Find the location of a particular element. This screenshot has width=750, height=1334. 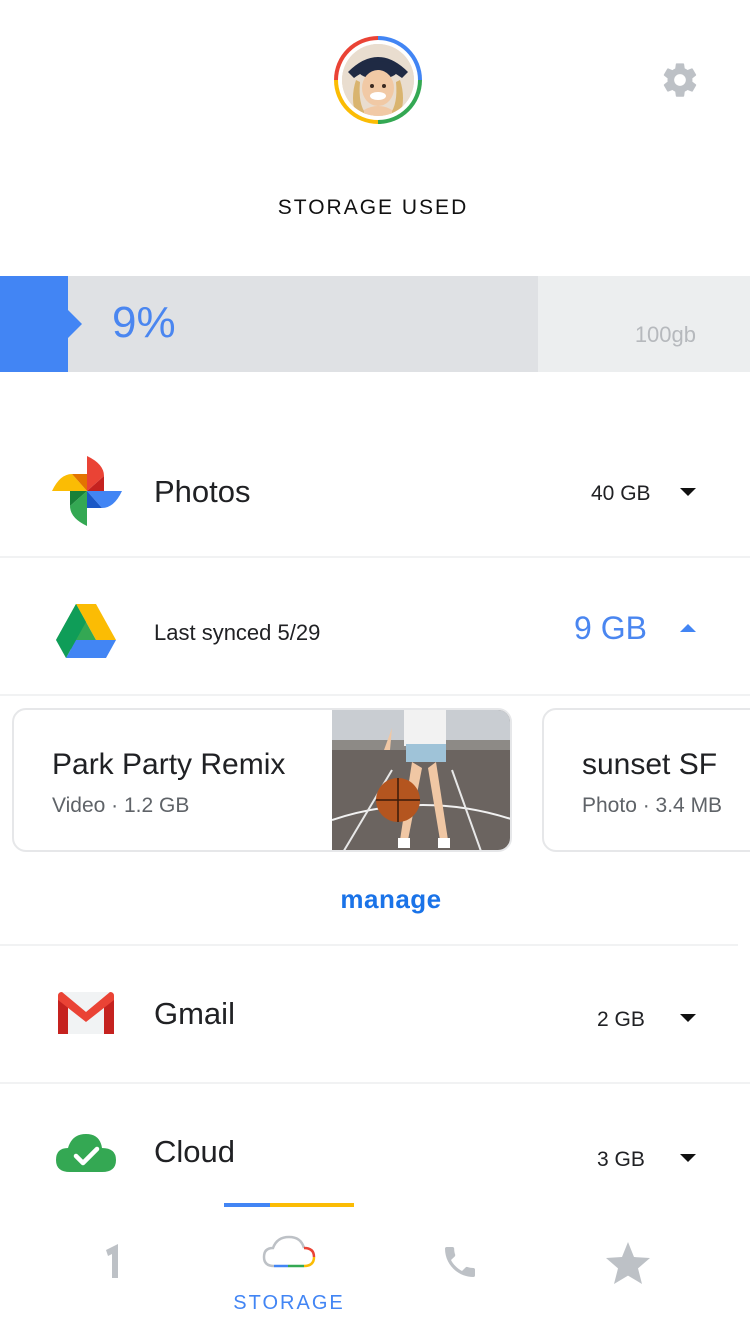

google-photos-icon is located at coordinates (87, 491).